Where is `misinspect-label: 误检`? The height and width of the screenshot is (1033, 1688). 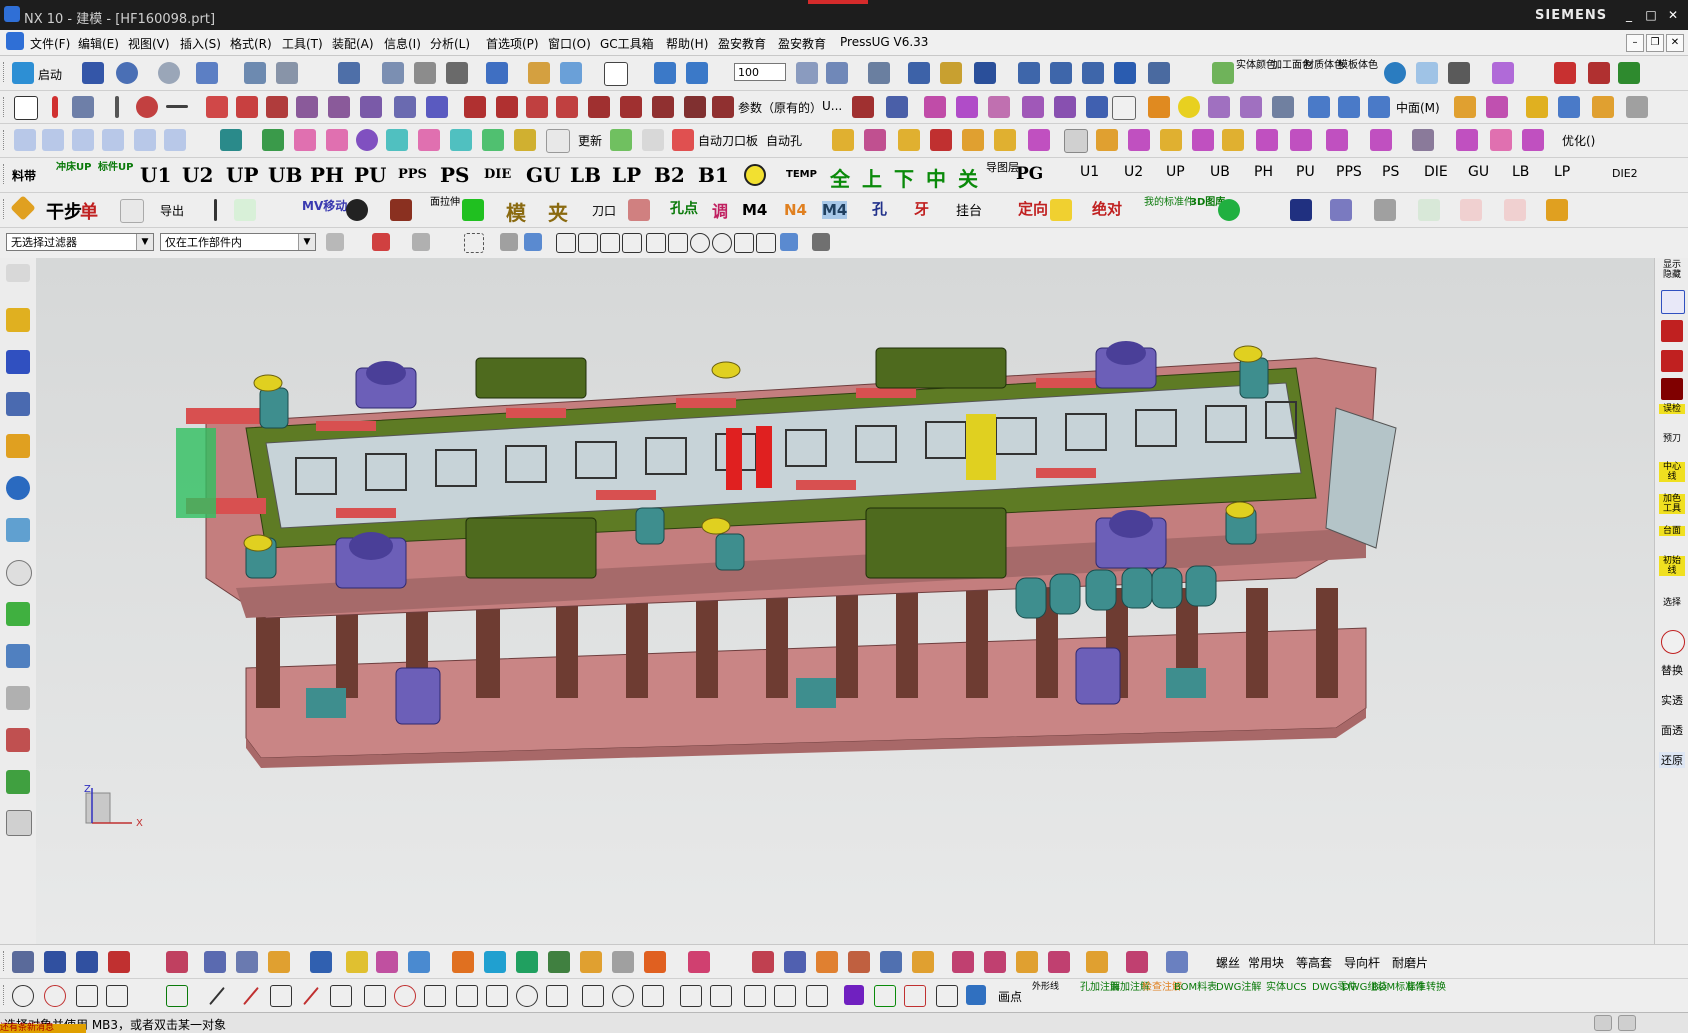 misinspect-label: 误检 is located at coordinates (1672, 409).